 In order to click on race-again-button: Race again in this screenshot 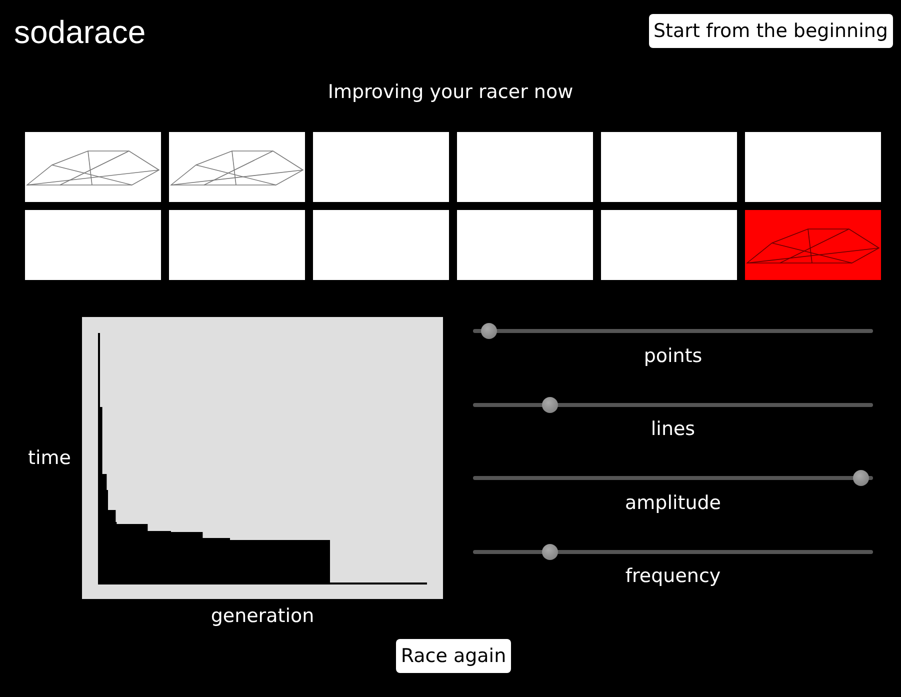, I will do `click(454, 656)`.